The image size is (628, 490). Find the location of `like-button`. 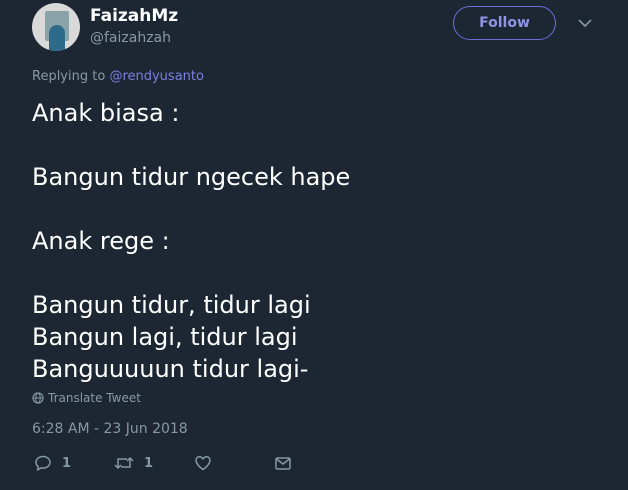

like-button is located at coordinates (203, 463).